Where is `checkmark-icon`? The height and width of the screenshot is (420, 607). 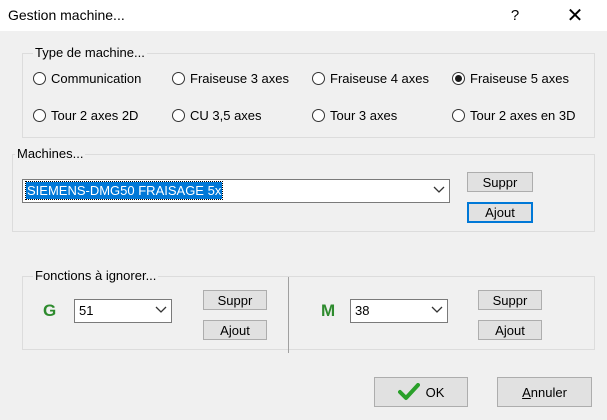 checkmark-icon is located at coordinates (408, 391).